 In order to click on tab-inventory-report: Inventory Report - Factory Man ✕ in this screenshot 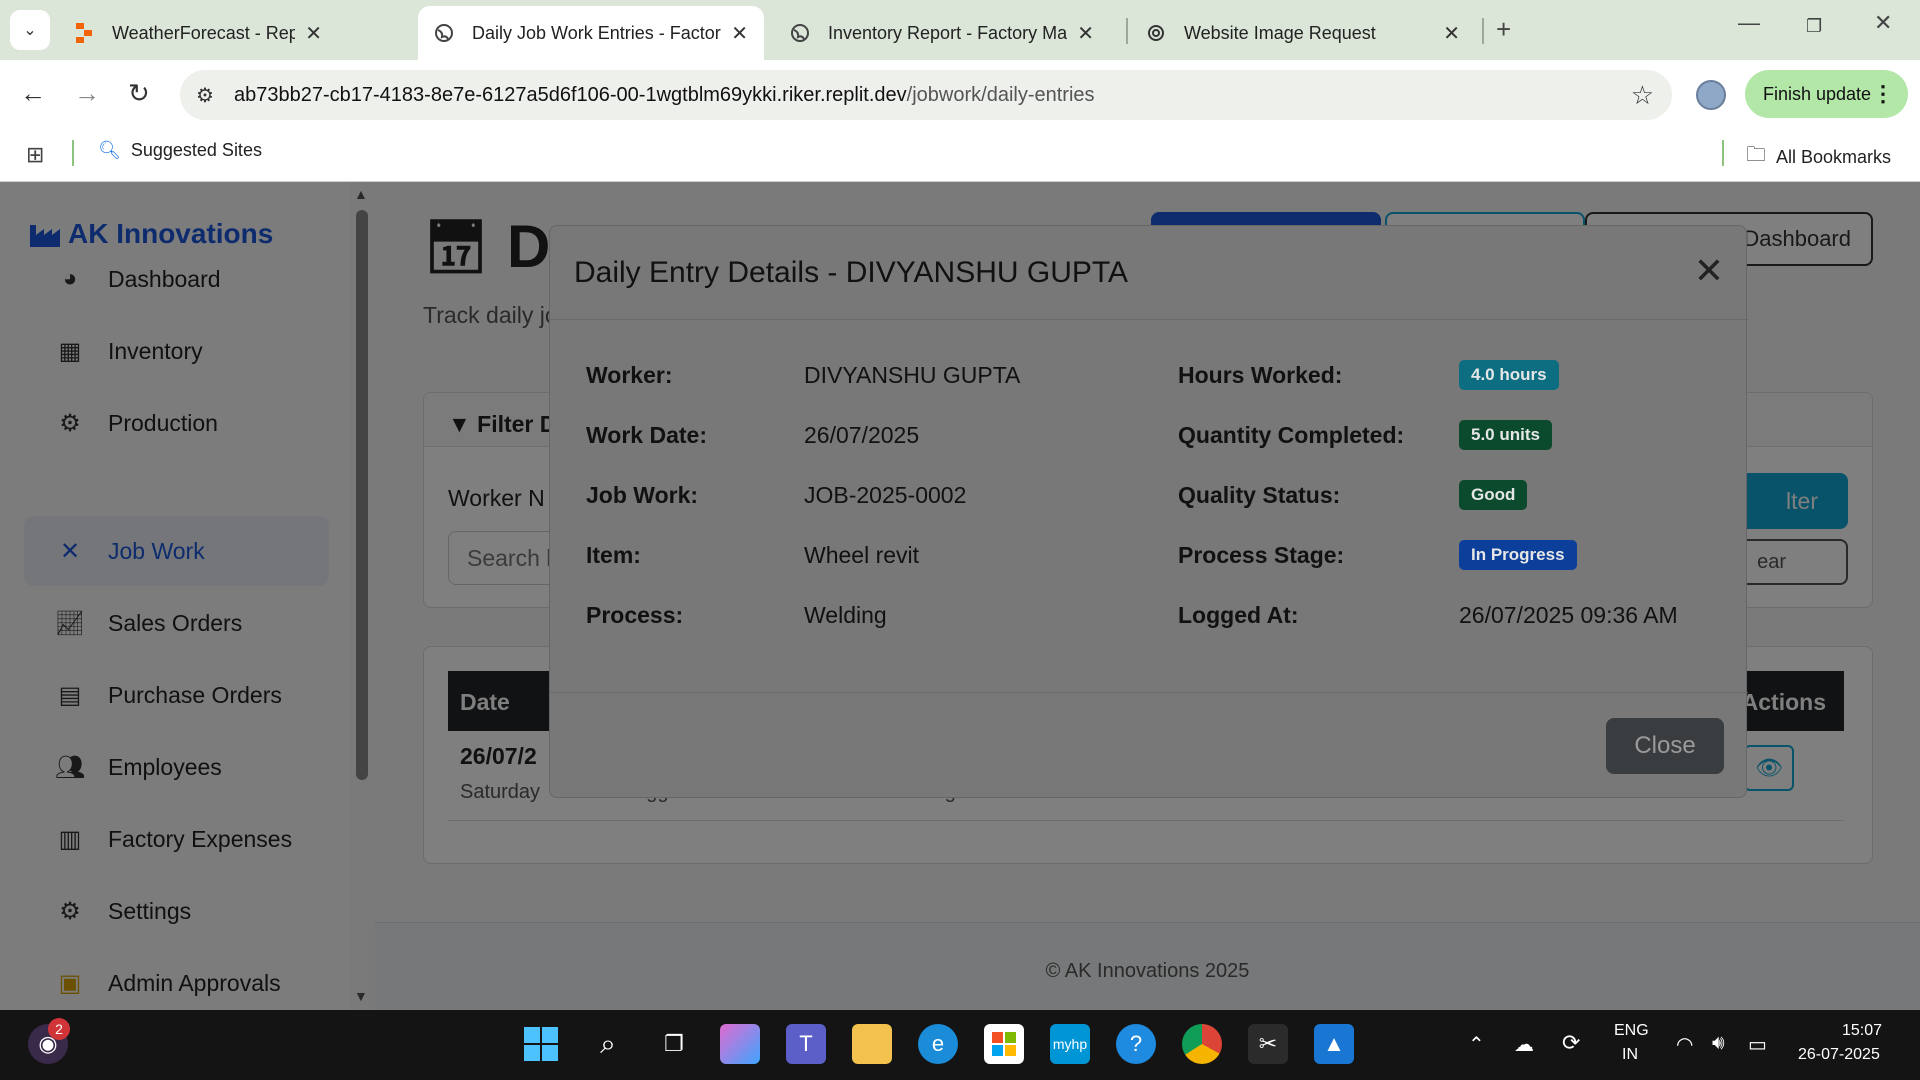, I will do `click(942, 33)`.